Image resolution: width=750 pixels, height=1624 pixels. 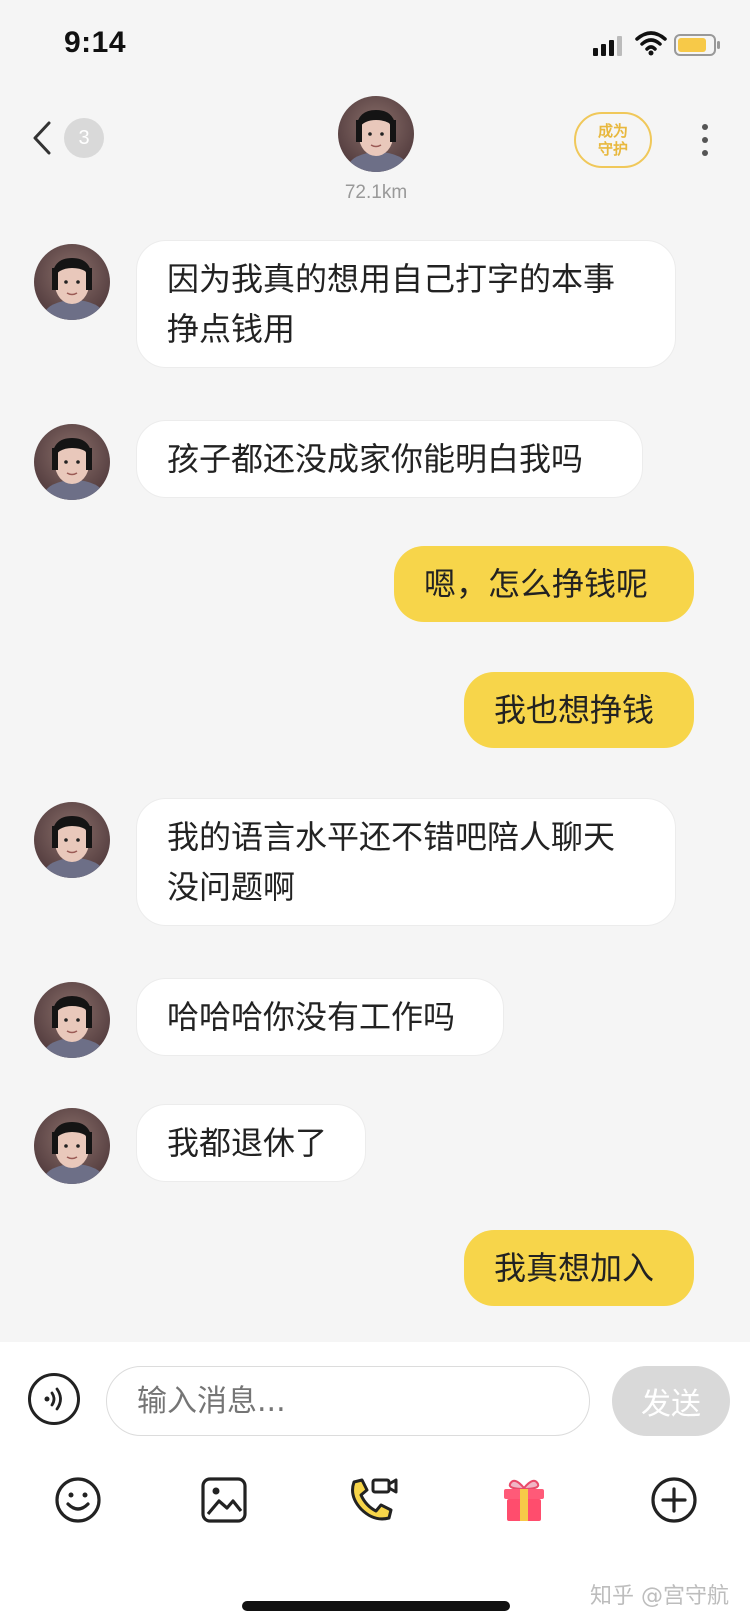 I want to click on image-icon, so click(x=224, y=1500).